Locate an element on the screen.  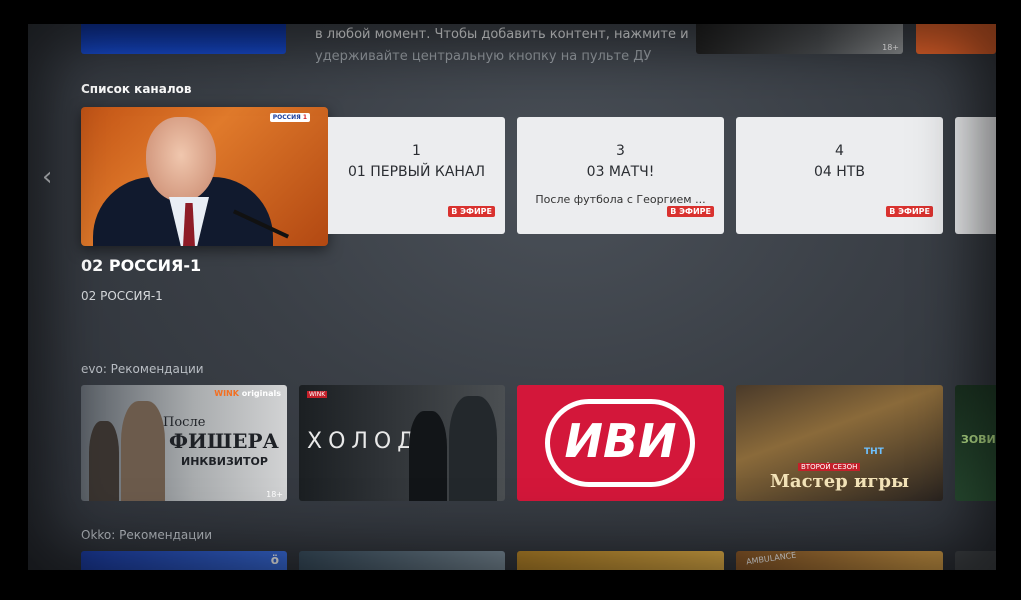
focused-channel-title: 02 РОССИЯ-1 is located at coordinates (141, 265).